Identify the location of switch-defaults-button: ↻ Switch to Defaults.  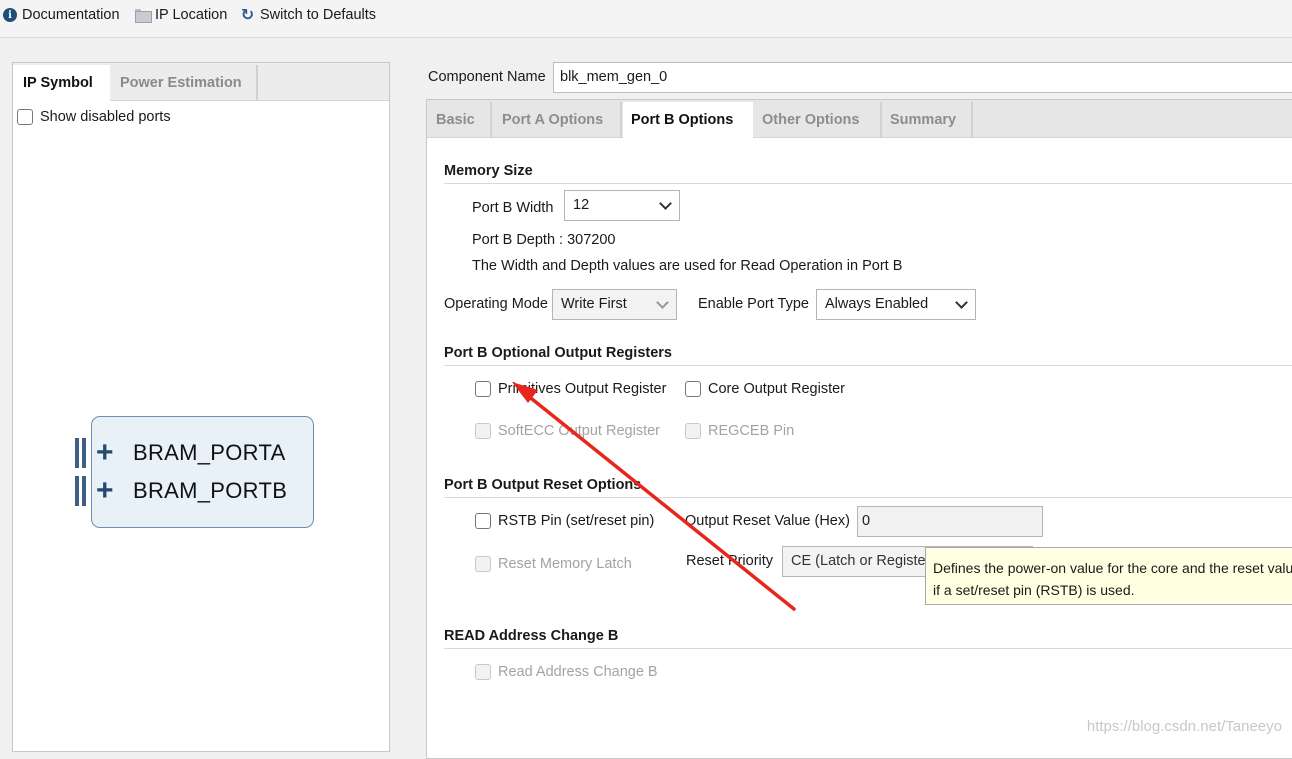
(308, 15).